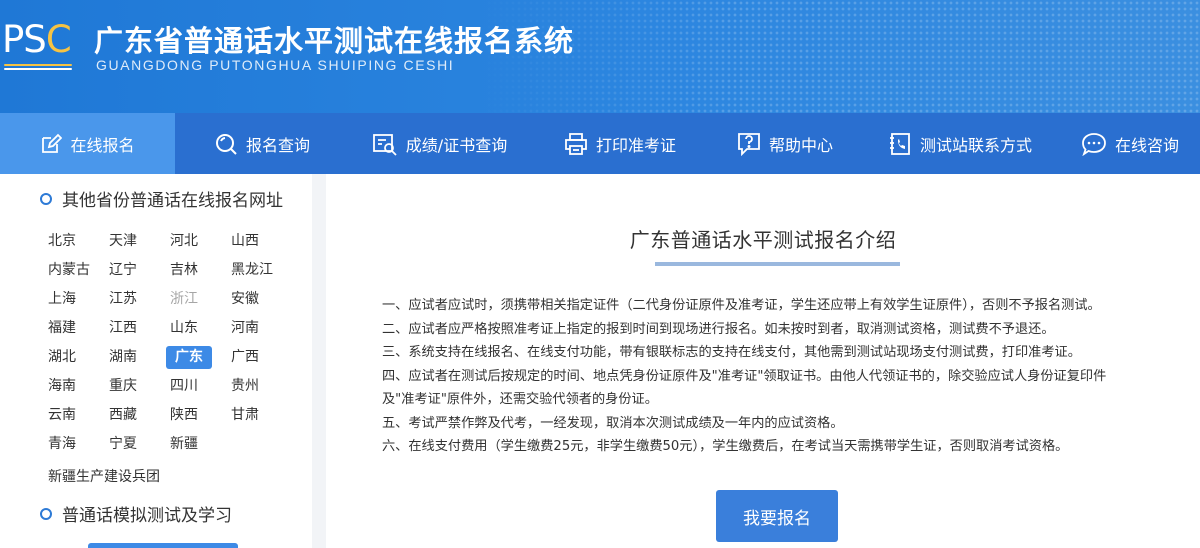 The image size is (1200, 548). I want to click on province-link: 陕西, so click(196, 415).